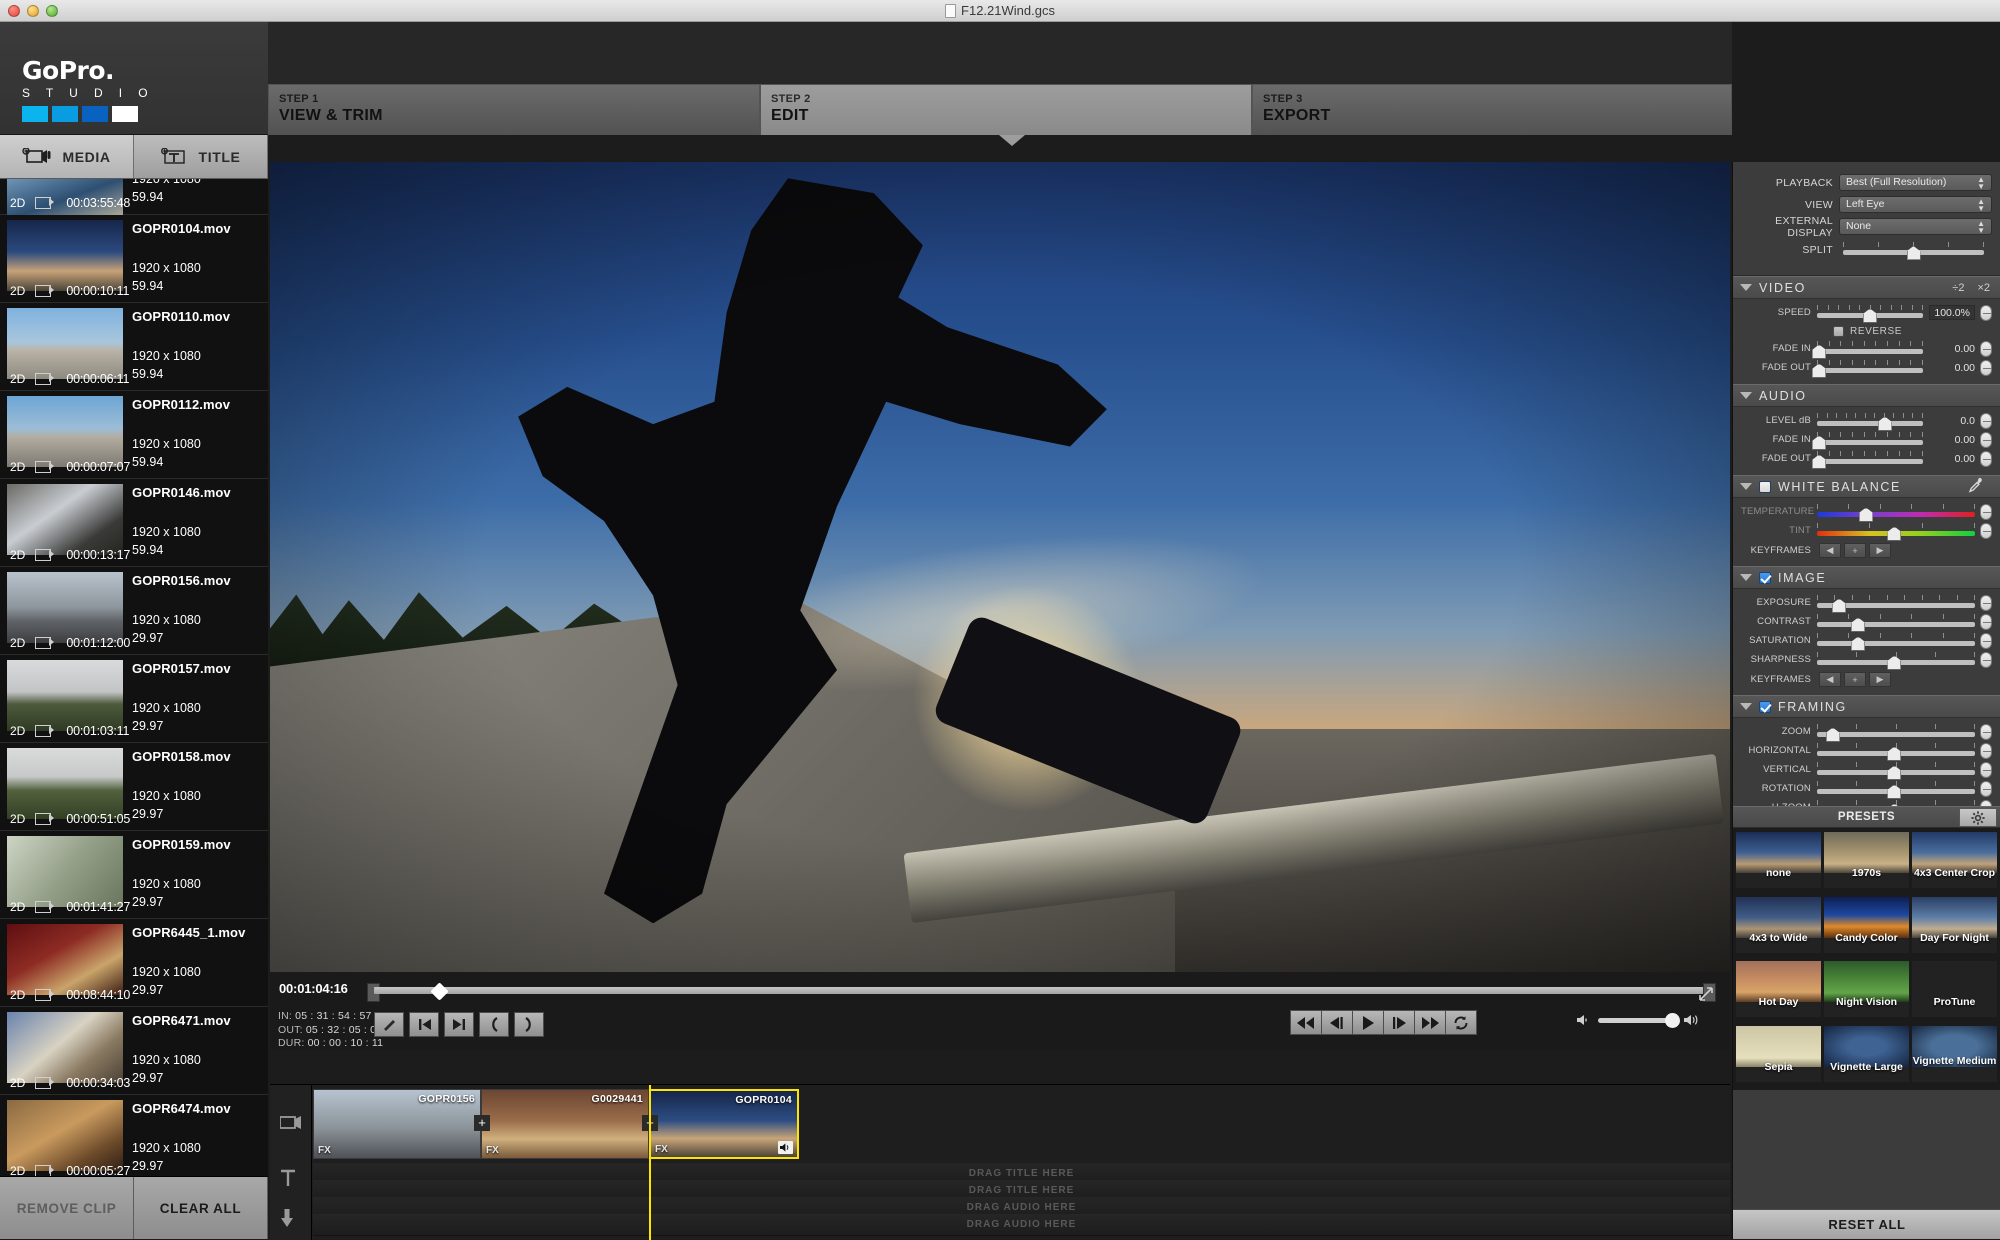 The image size is (2000, 1240). Describe the element at coordinates (1706, 996) in the screenshot. I see `fullscreen-icon` at that location.